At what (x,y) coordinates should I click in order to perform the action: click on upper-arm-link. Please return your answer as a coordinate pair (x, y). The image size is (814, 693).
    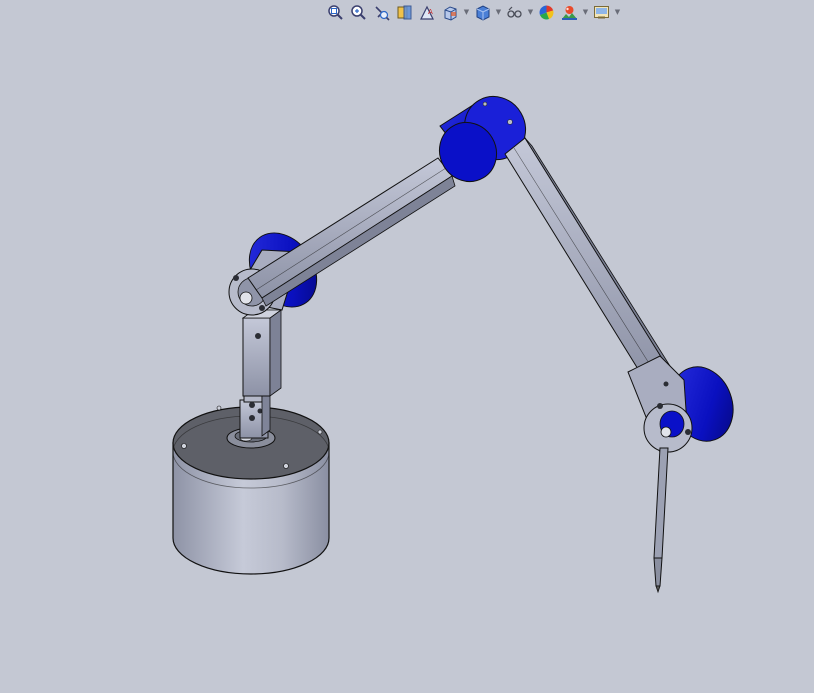
    Looking at the image, I should click on (351, 232).